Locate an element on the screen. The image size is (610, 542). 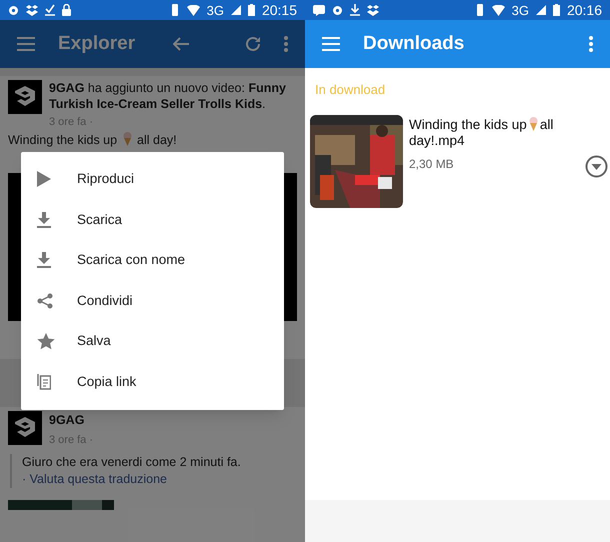
check-icon is located at coordinates (50, 10).